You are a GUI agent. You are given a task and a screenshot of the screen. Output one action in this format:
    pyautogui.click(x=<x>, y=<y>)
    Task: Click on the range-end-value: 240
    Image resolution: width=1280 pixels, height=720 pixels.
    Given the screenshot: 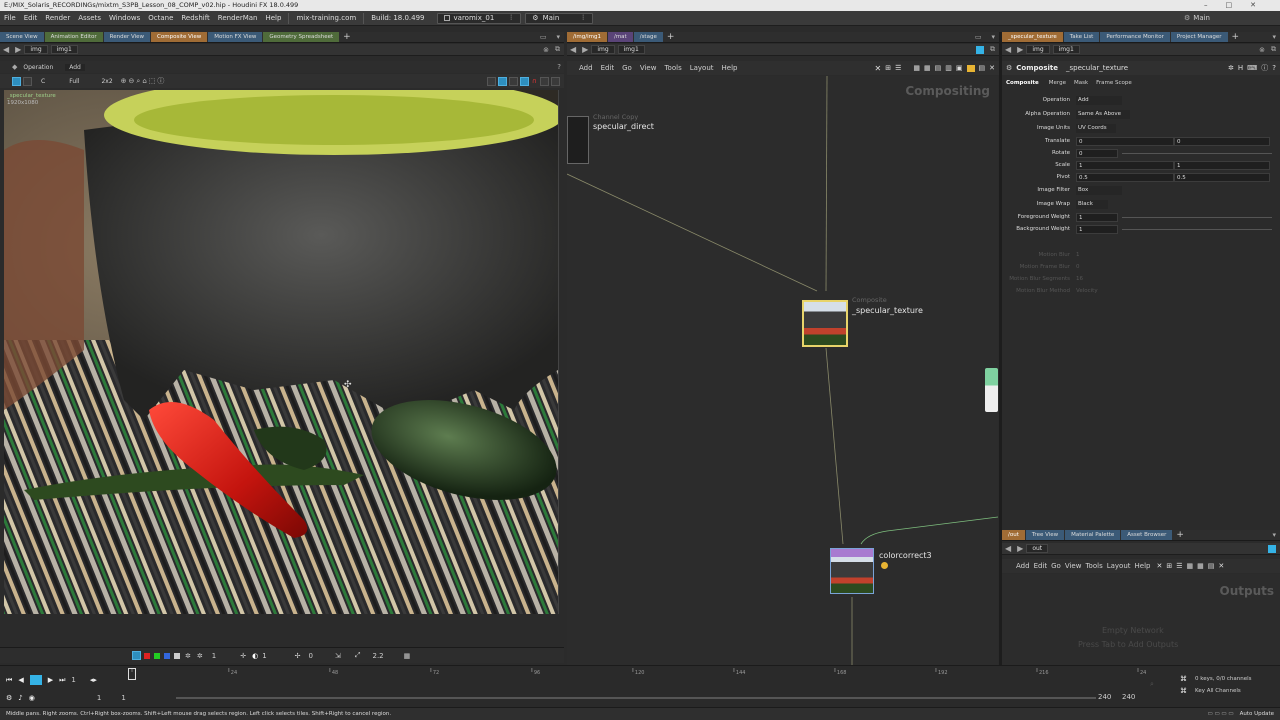 What is the action you would take?
    pyautogui.click(x=1104, y=697)
    